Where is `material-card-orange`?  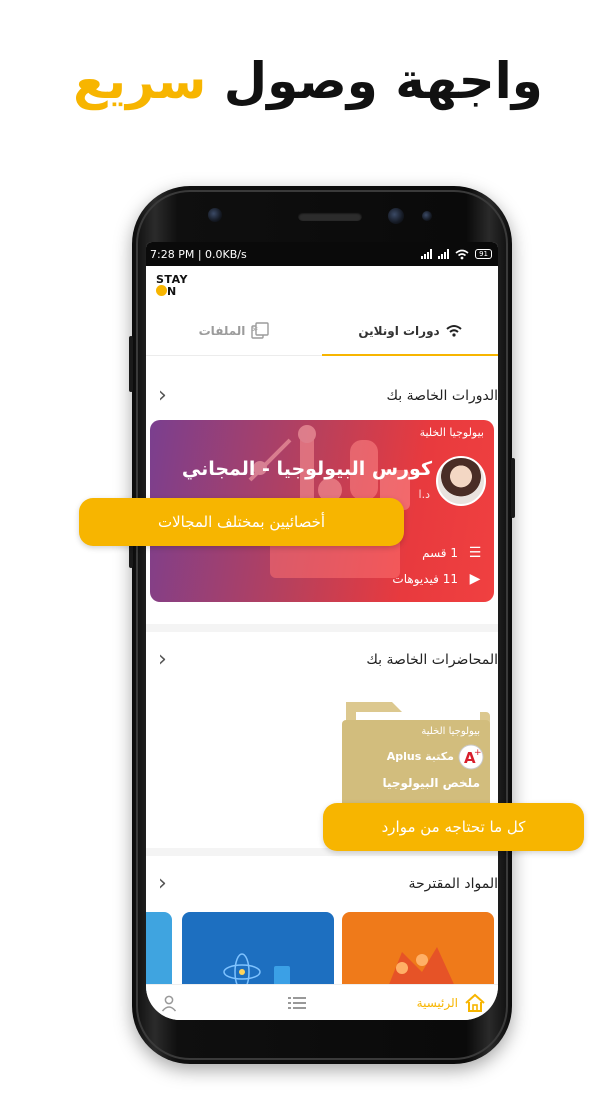
material-card-orange is located at coordinates (418, 952).